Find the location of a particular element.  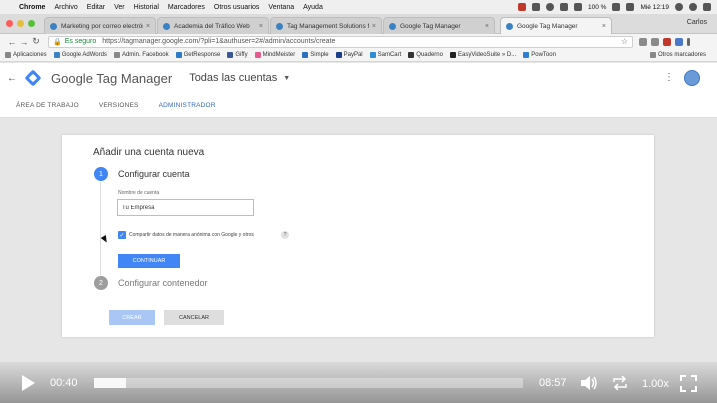

menu-editar: Editar is located at coordinates (96, 7).